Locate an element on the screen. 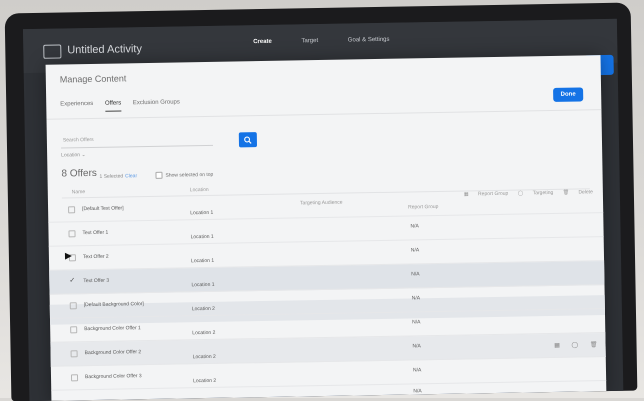  col-location: Location is located at coordinates (199, 190).